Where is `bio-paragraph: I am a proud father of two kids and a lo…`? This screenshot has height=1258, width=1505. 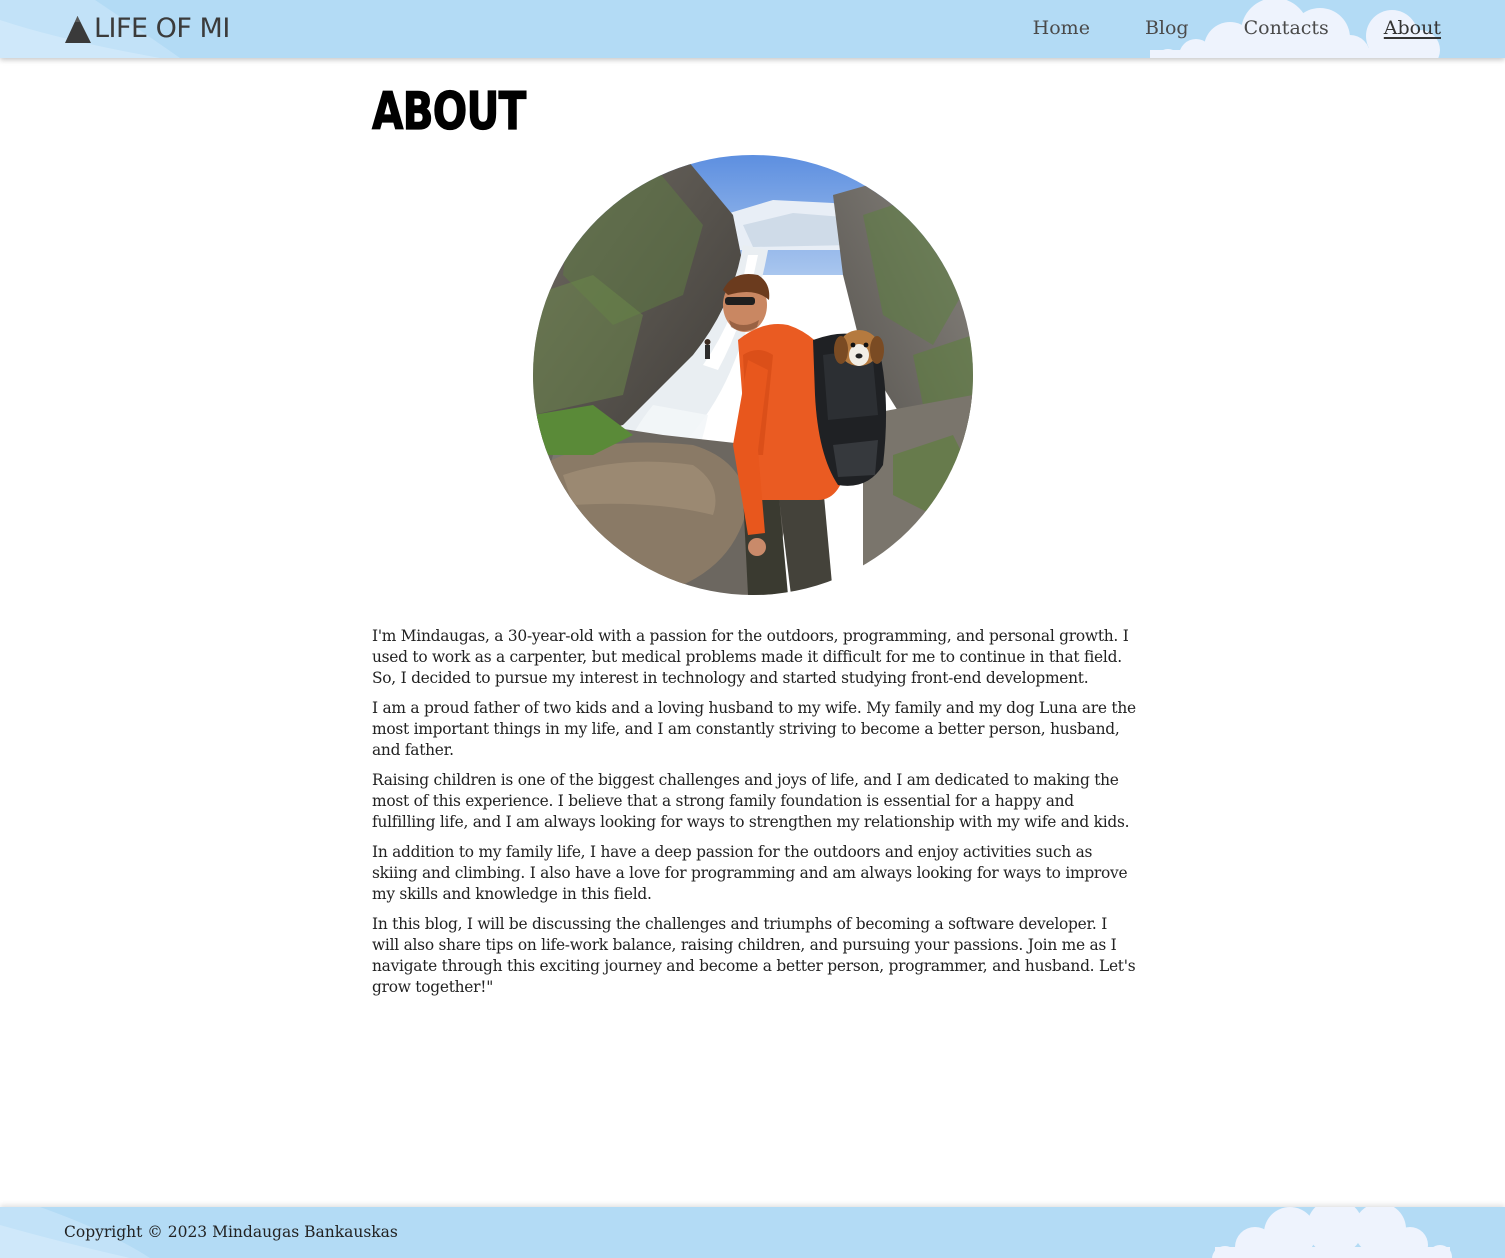 bio-paragraph: I am a proud father of two kids and a lo… is located at coordinates (754, 729).